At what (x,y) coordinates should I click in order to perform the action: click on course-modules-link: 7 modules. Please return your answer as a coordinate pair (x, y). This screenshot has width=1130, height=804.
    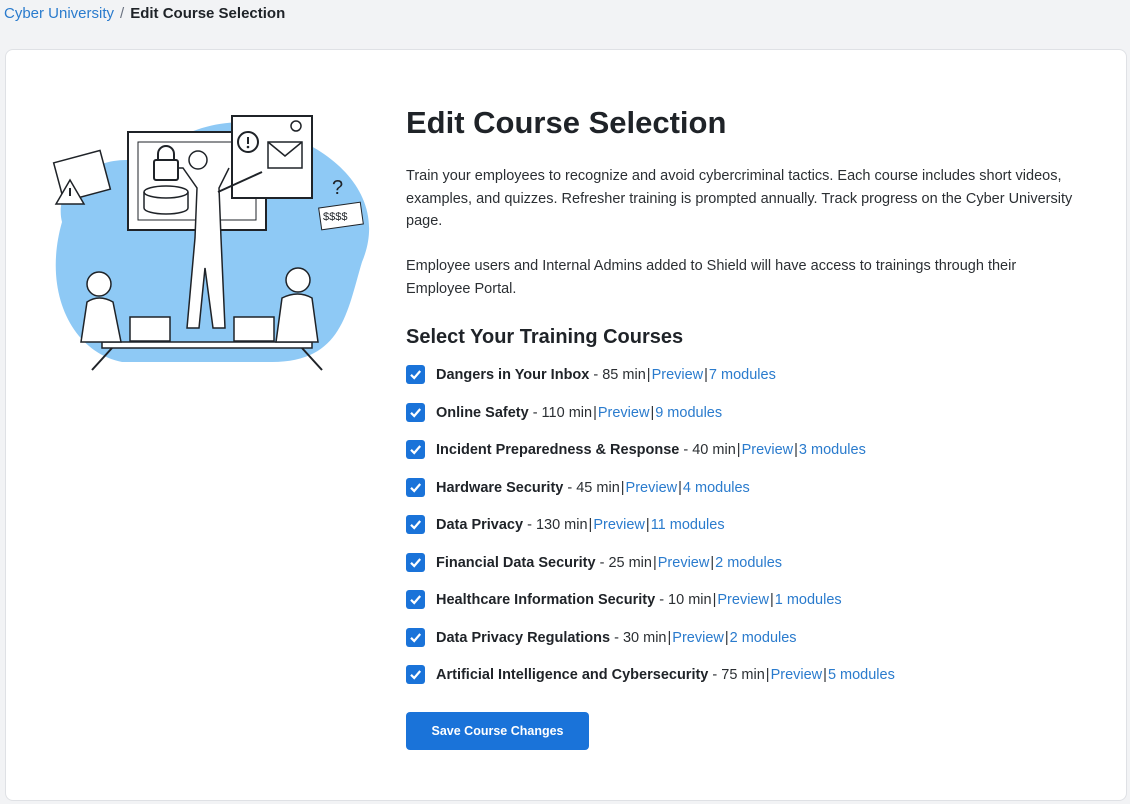
    Looking at the image, I should click on (742, 375).